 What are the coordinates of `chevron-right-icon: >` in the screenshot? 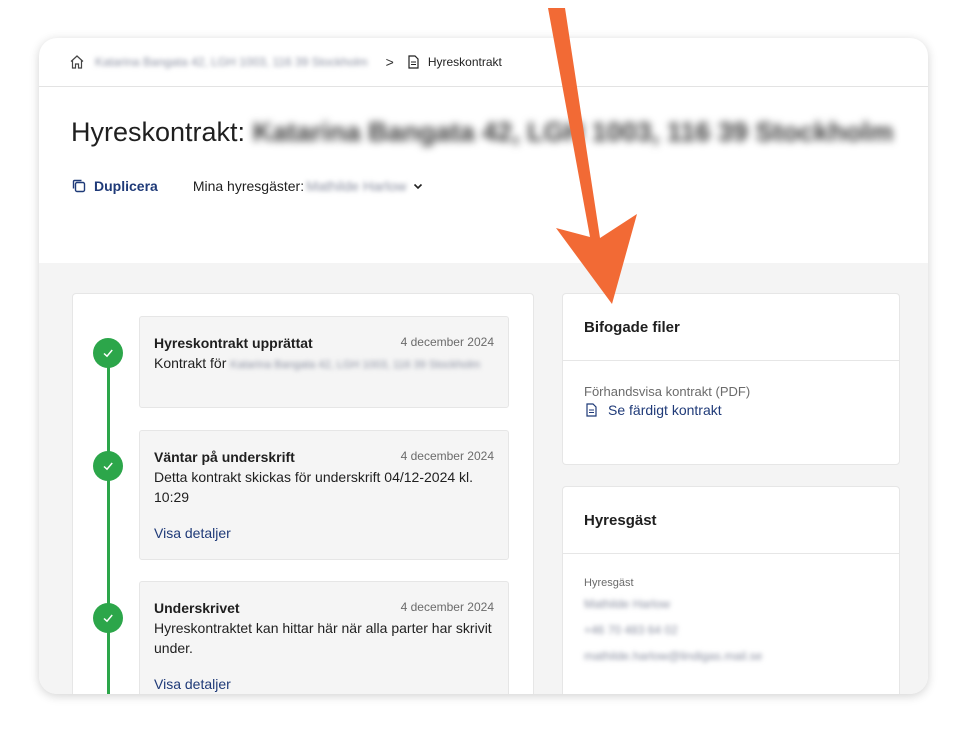 It's located at (389, 62).